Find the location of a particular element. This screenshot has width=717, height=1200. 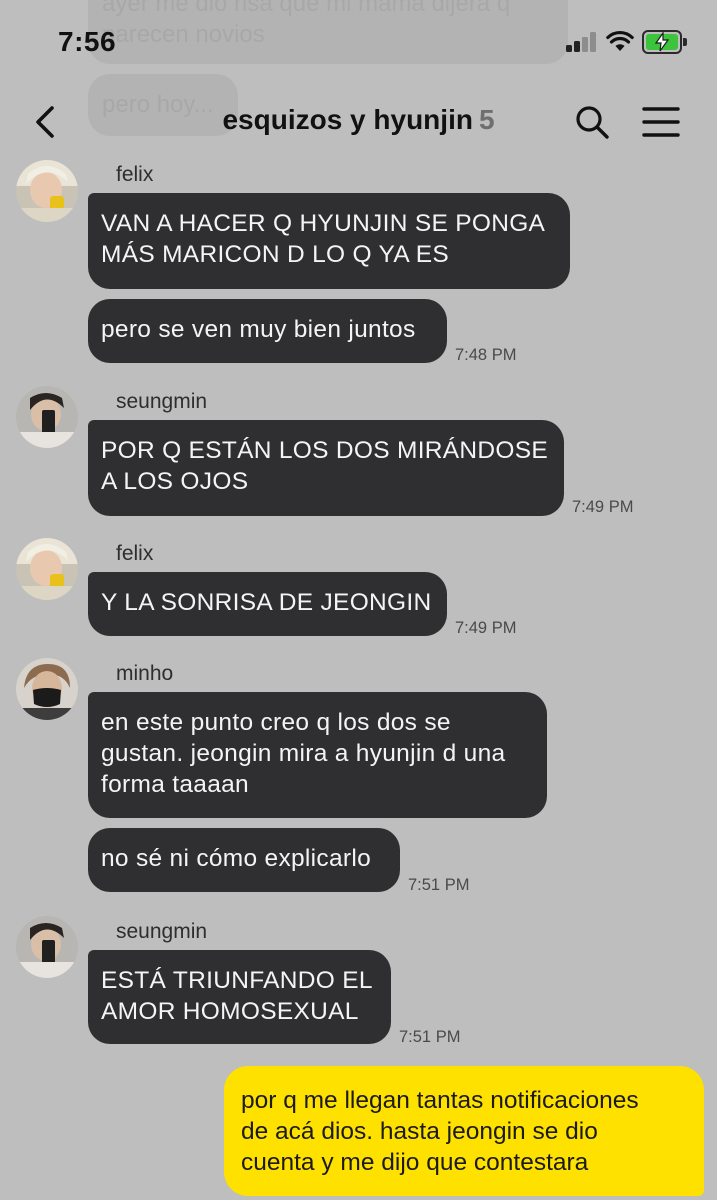

chat-title: esquizos y hyunjin 5 is located at coordinates (358, 120).